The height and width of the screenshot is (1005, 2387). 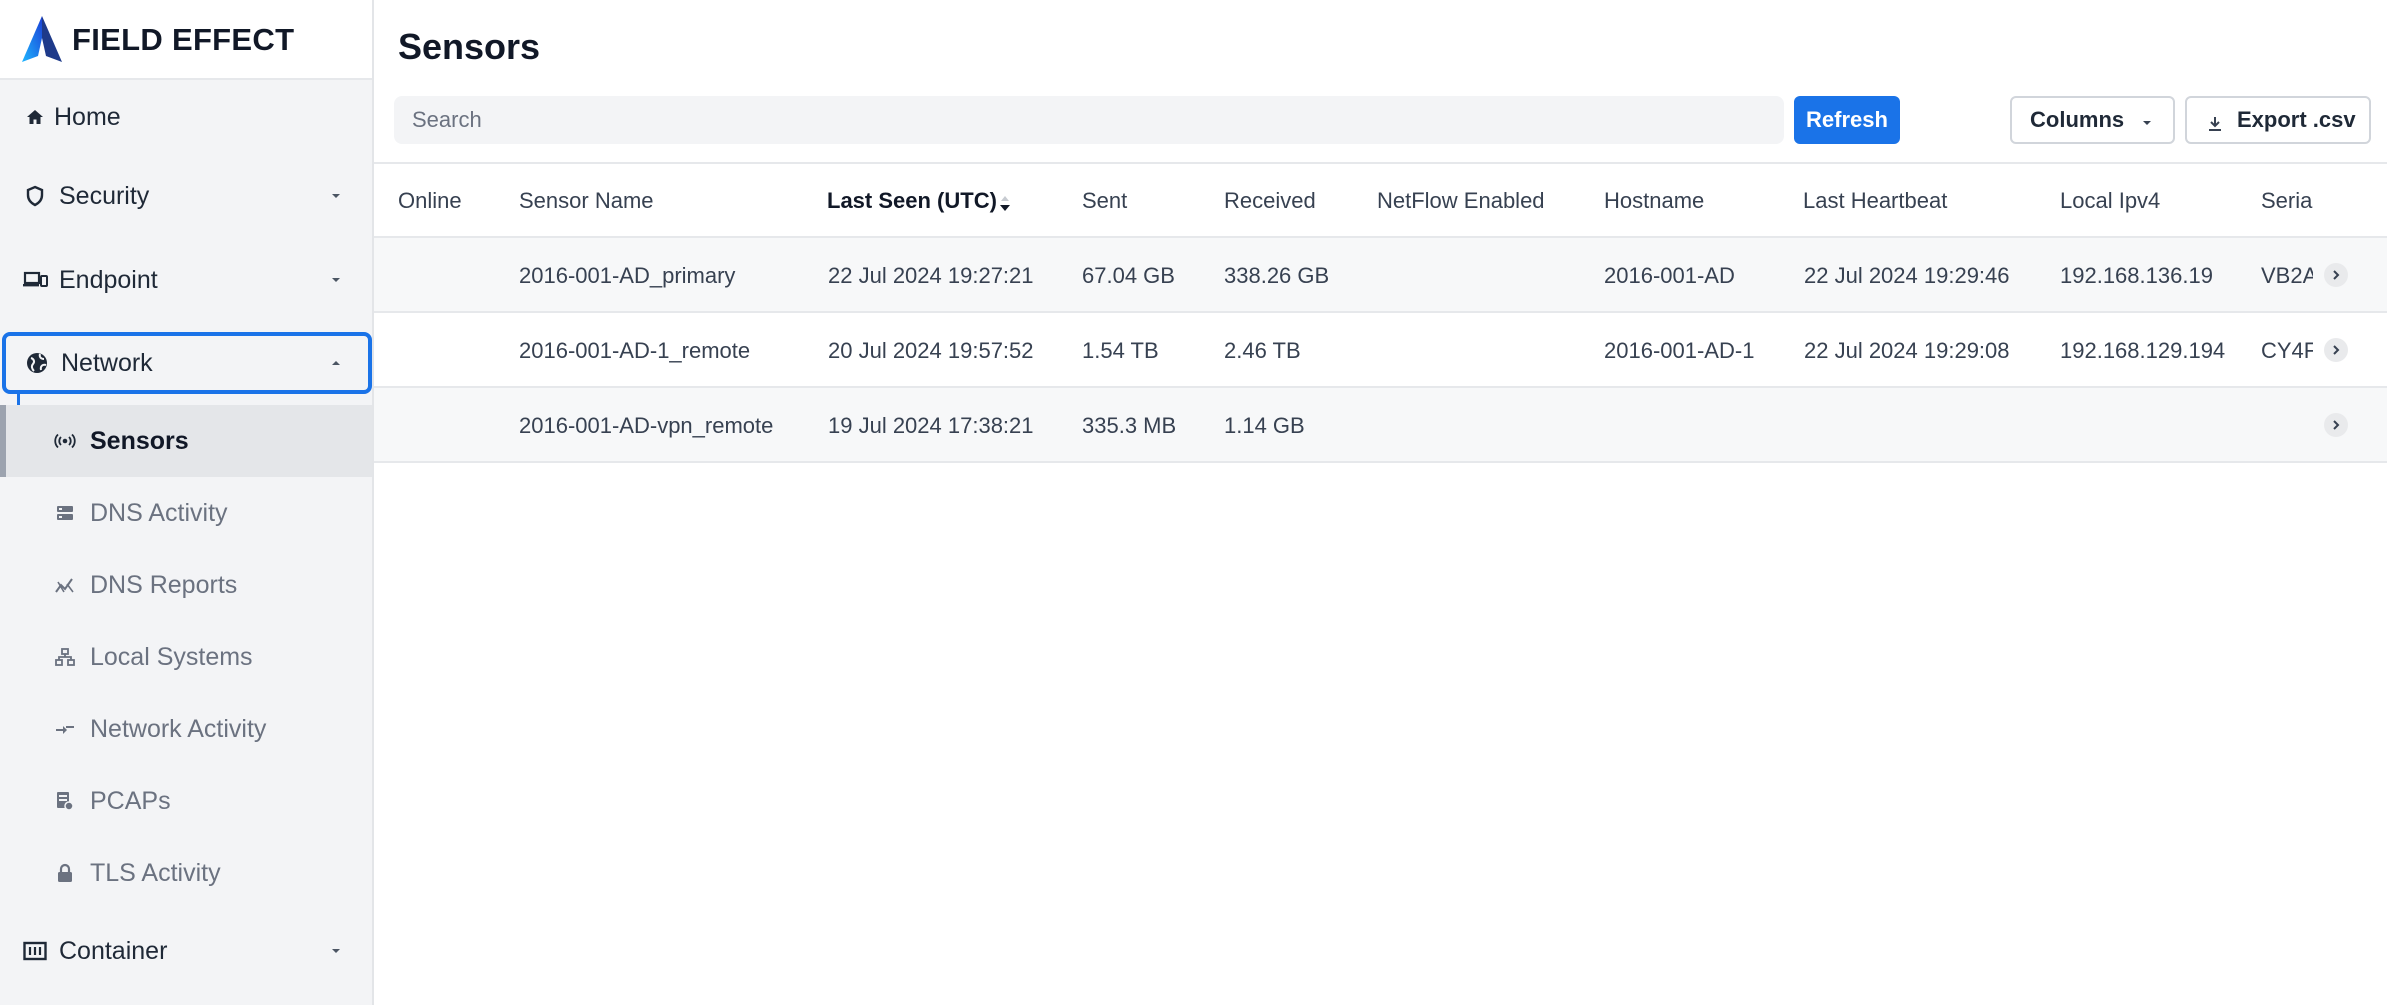 What do you see at coordinates (469, 46) in the screenshot?
I see `page-title: Sensors` at bounding box center [469, 46].